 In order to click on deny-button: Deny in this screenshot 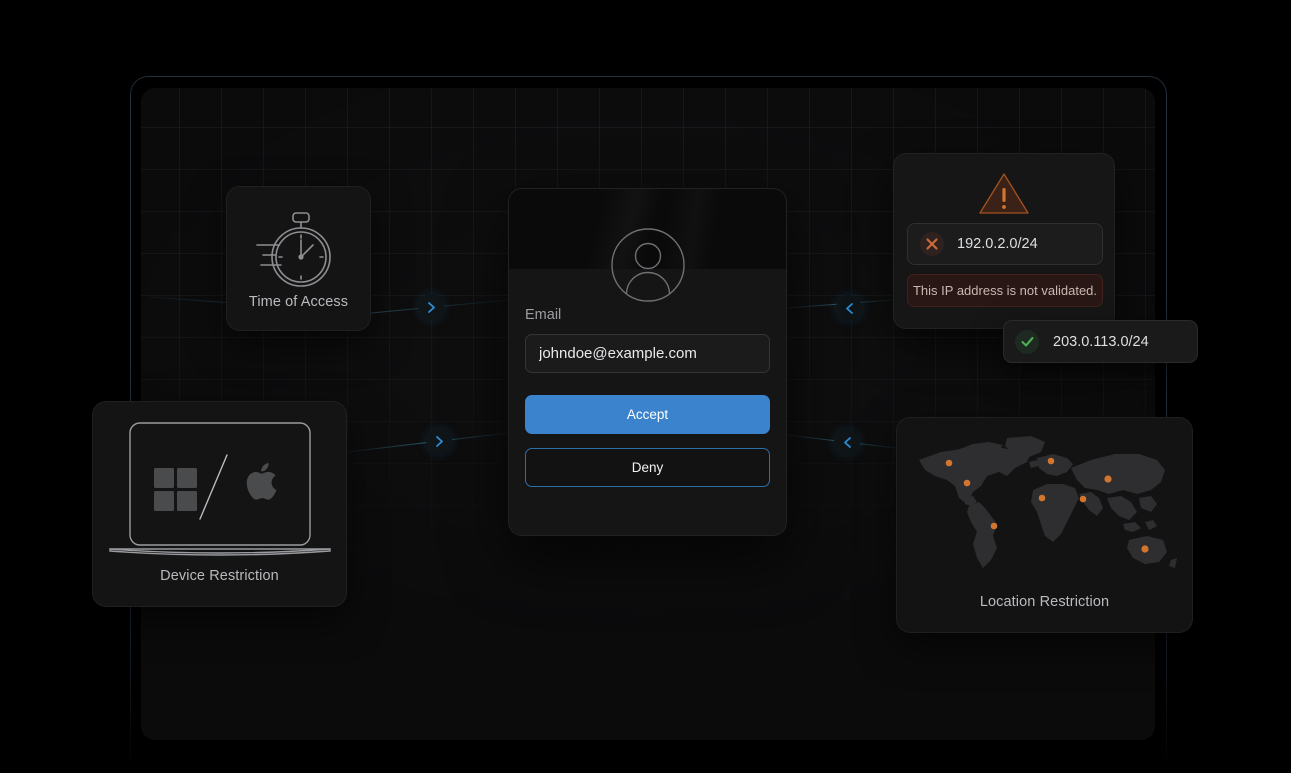, I will do `click(647, 467)`.